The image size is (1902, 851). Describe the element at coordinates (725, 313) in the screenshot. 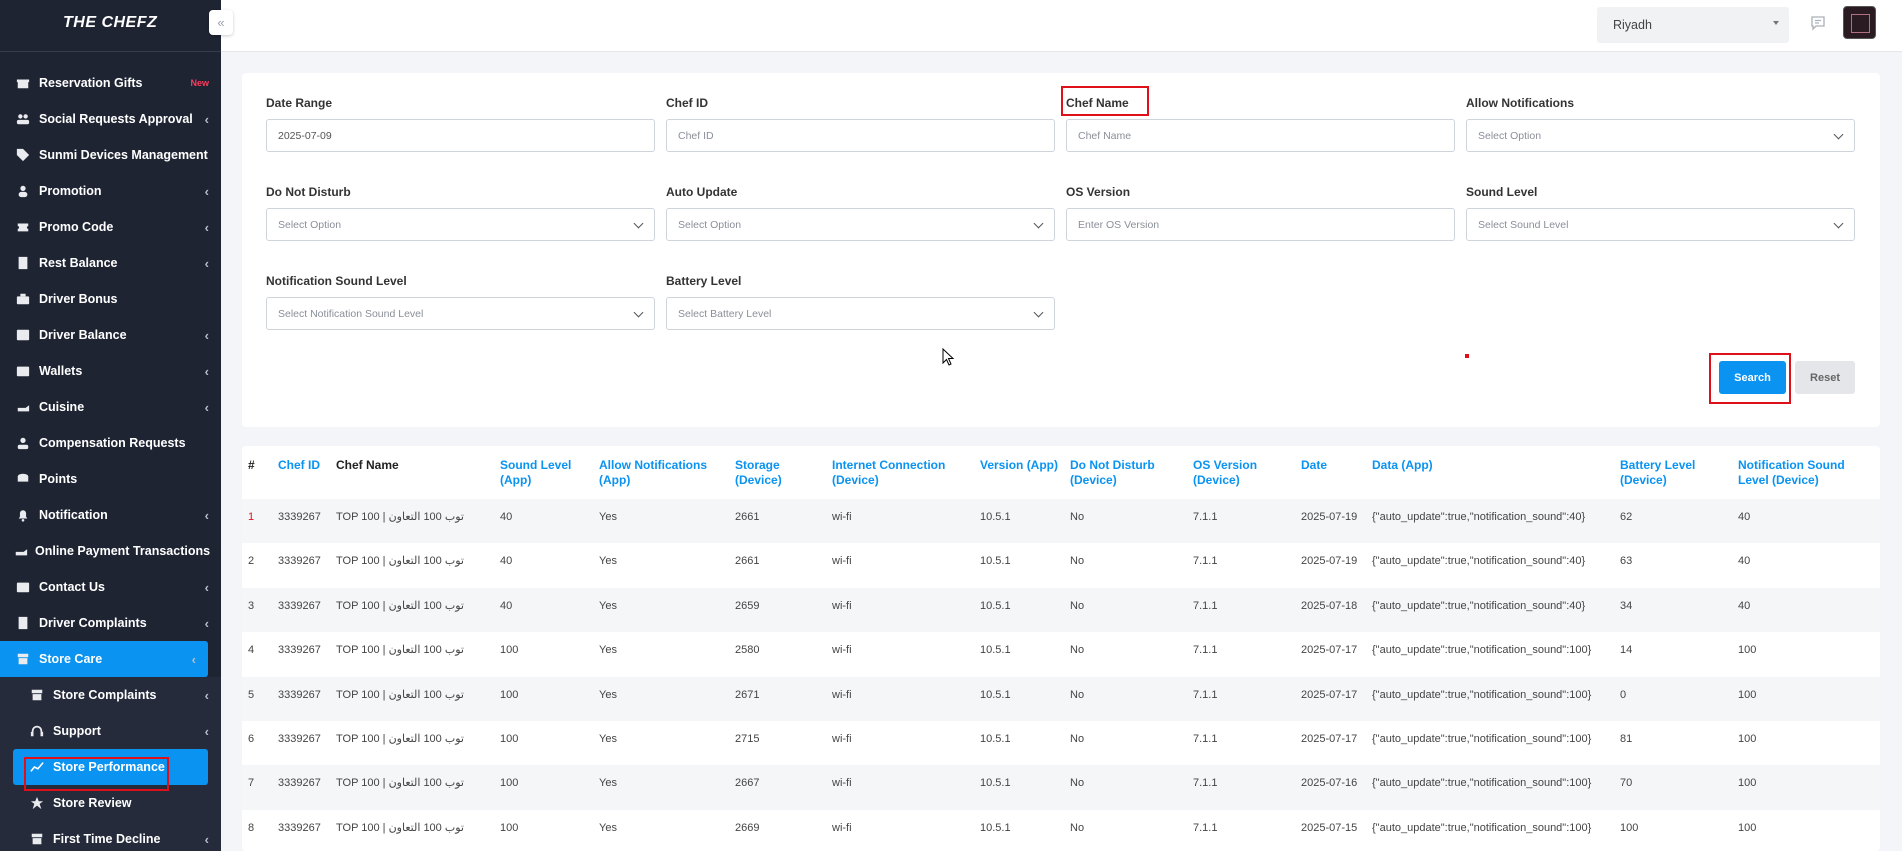

I see `battery-level-value: Select Battery Level` at that location.